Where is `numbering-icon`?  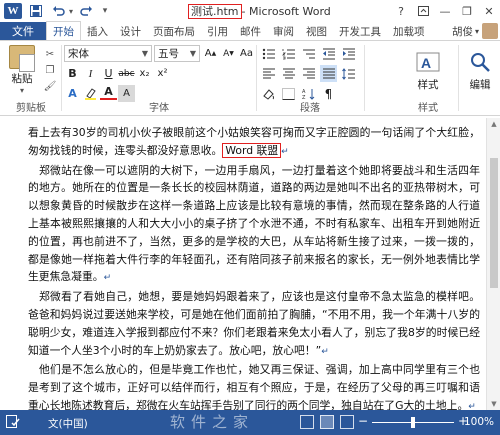 numbering-icon is located at coordinates (288, 53).